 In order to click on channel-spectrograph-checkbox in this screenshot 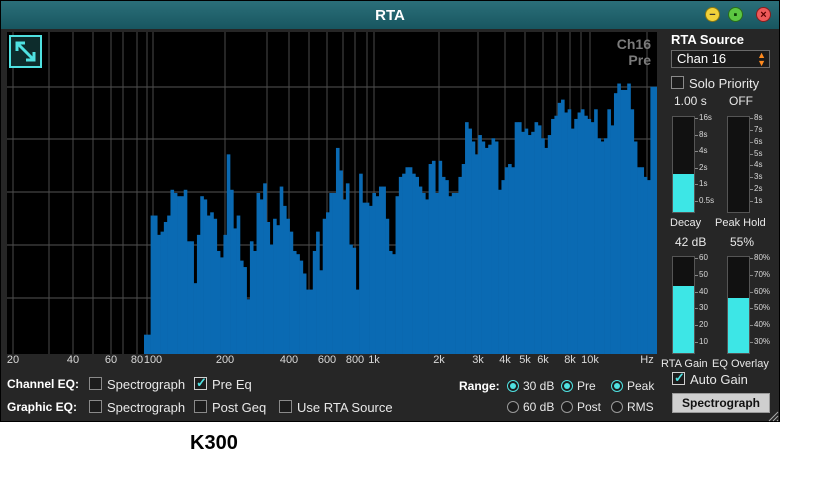, I will do `click(95, 383)`.